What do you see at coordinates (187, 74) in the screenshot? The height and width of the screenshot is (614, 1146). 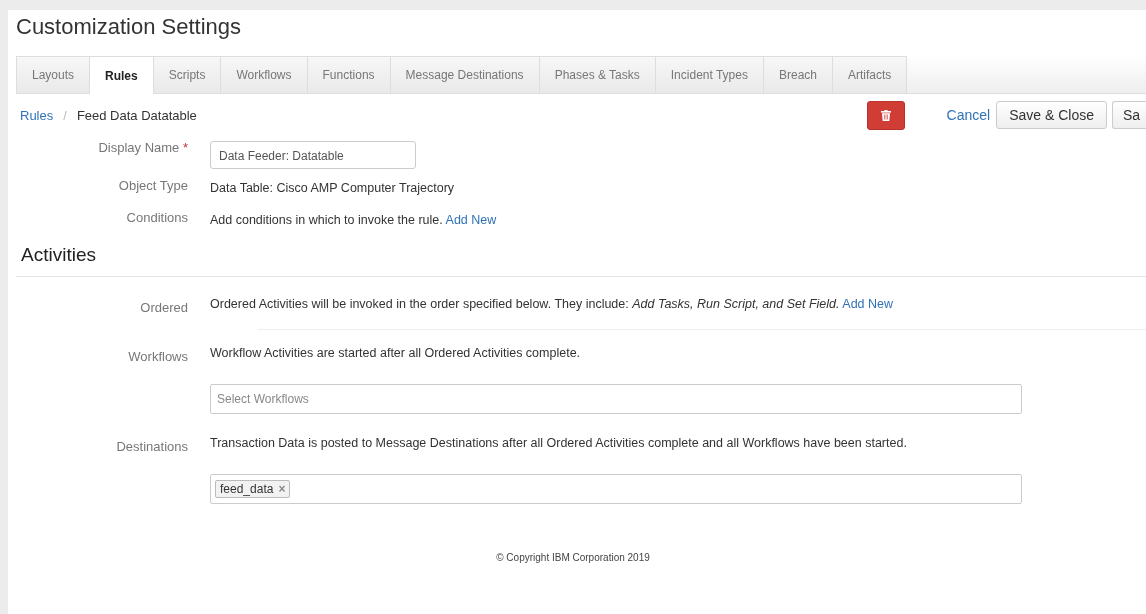 I see `tab: Scripts` at bounding box center [187, 74].